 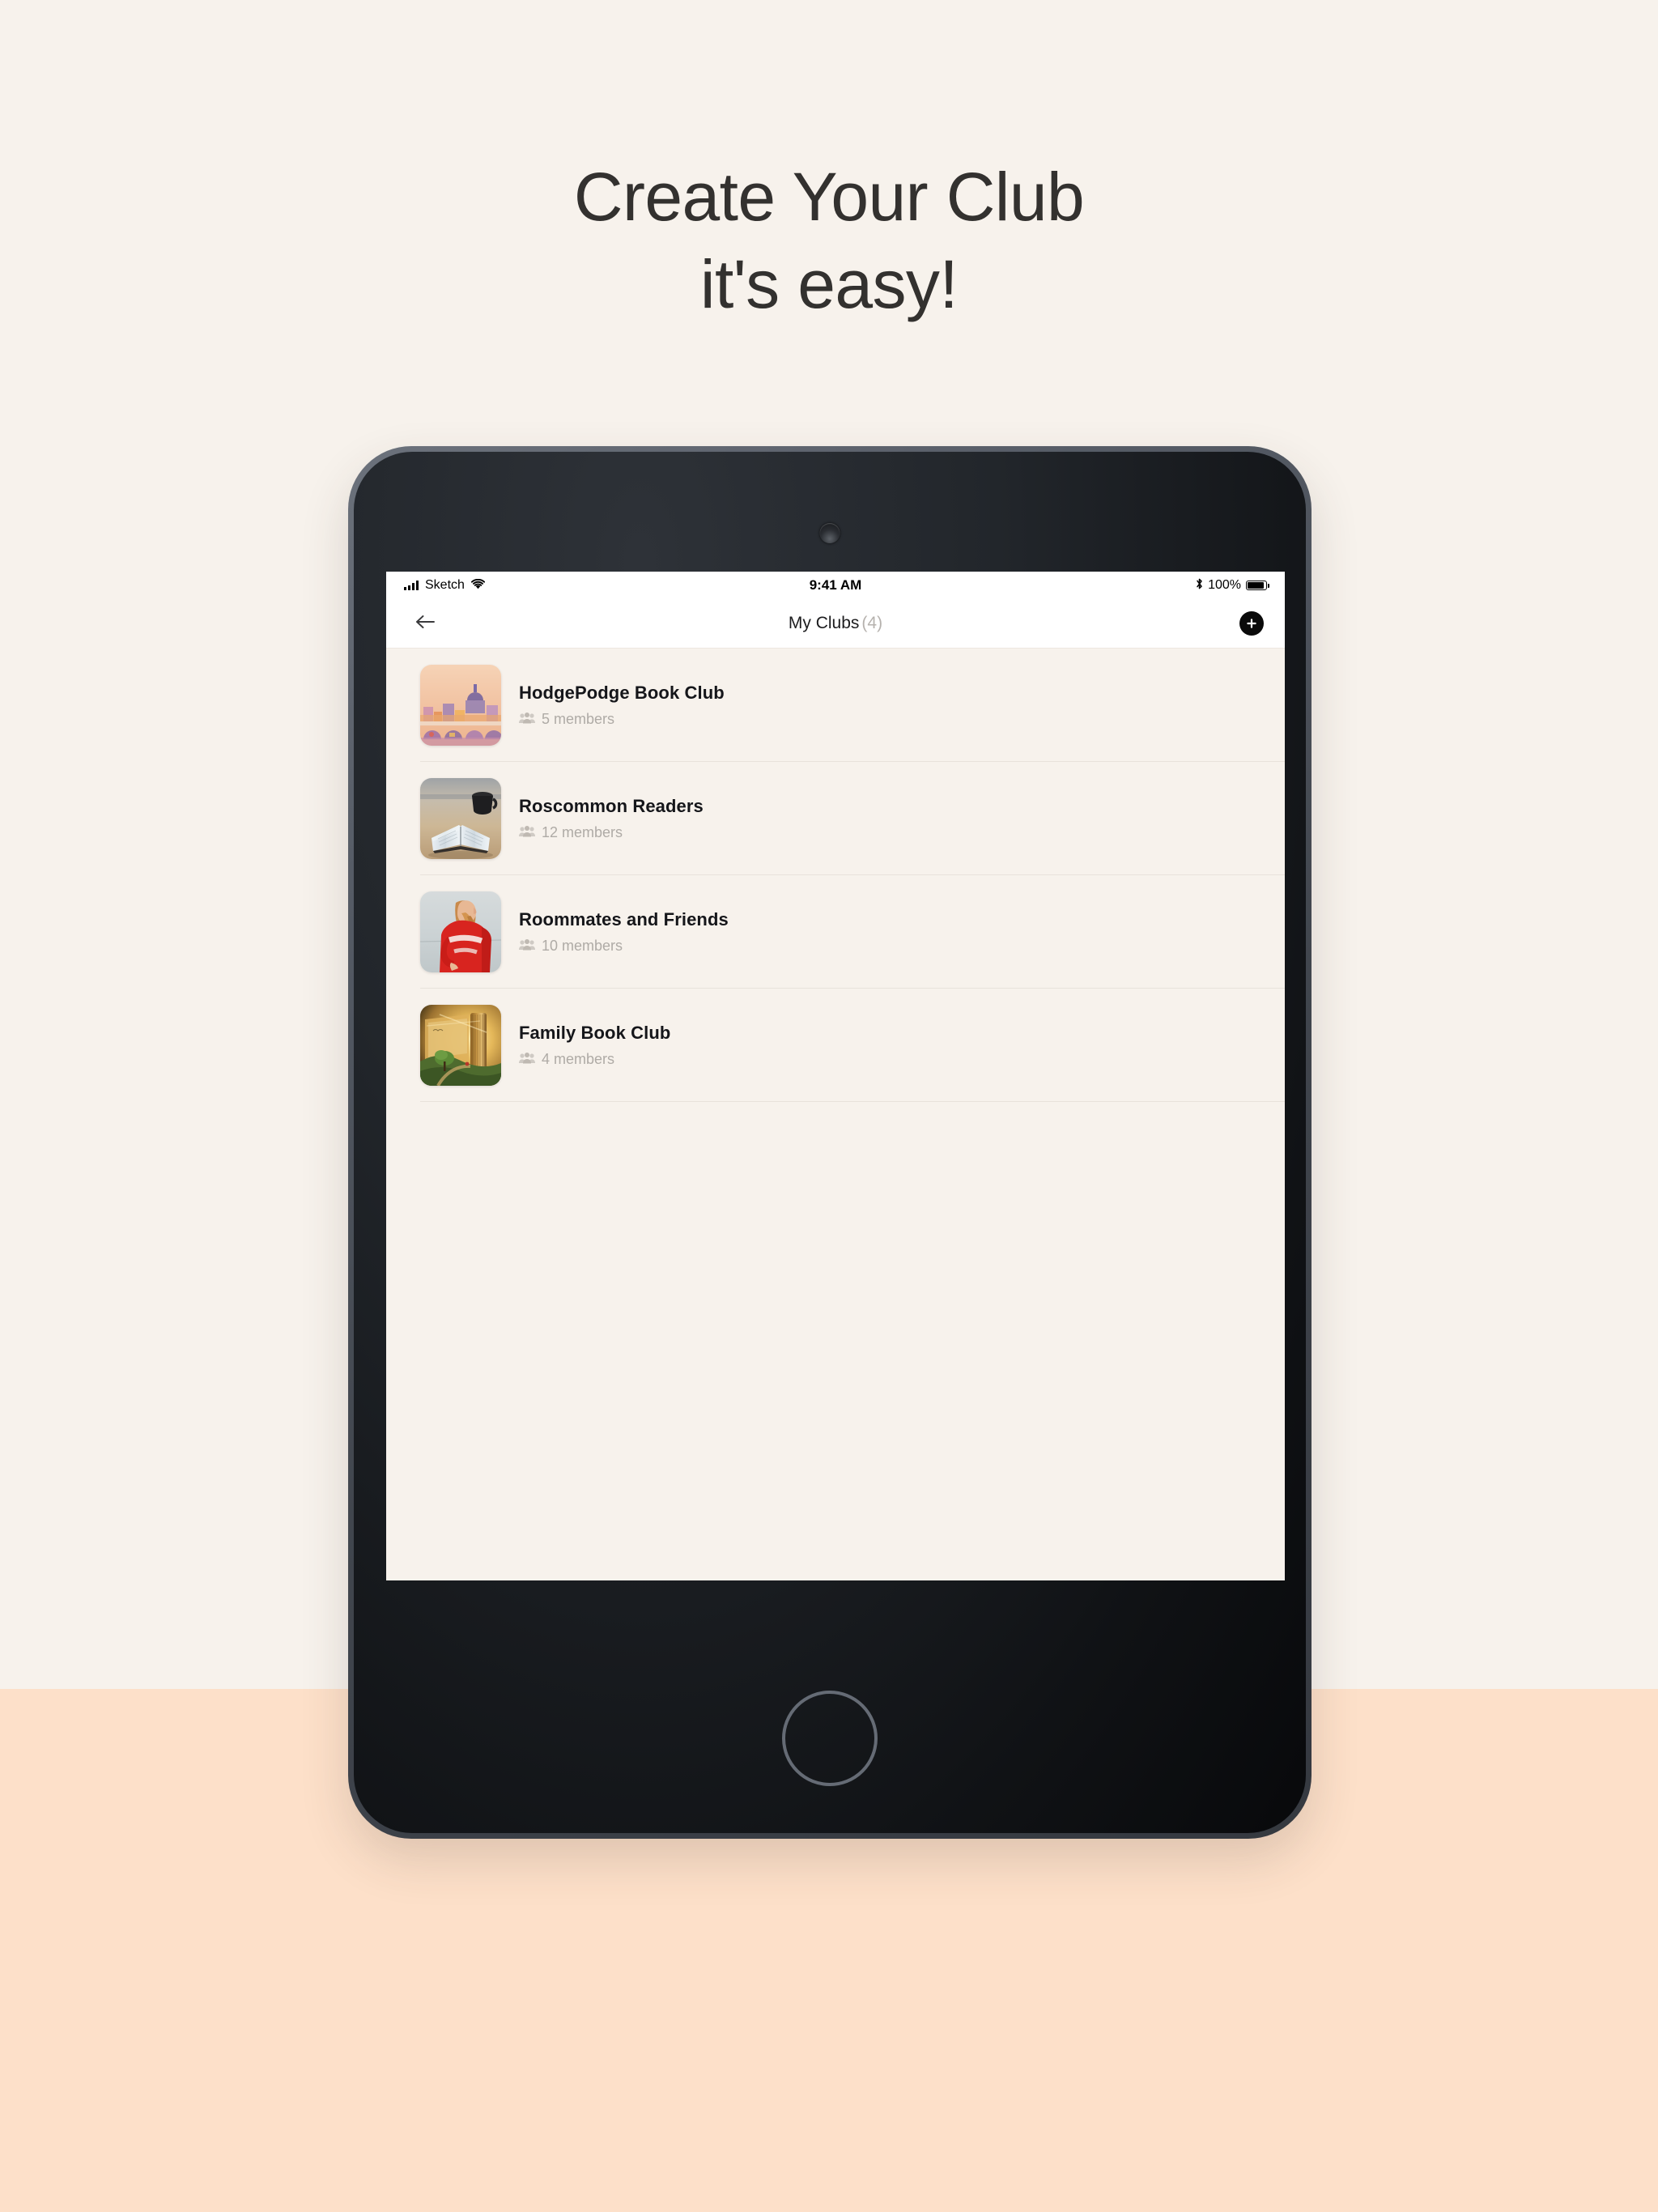 I want to click on list-item: Roscommon Readers 12 members, so click(x=835, y=819).